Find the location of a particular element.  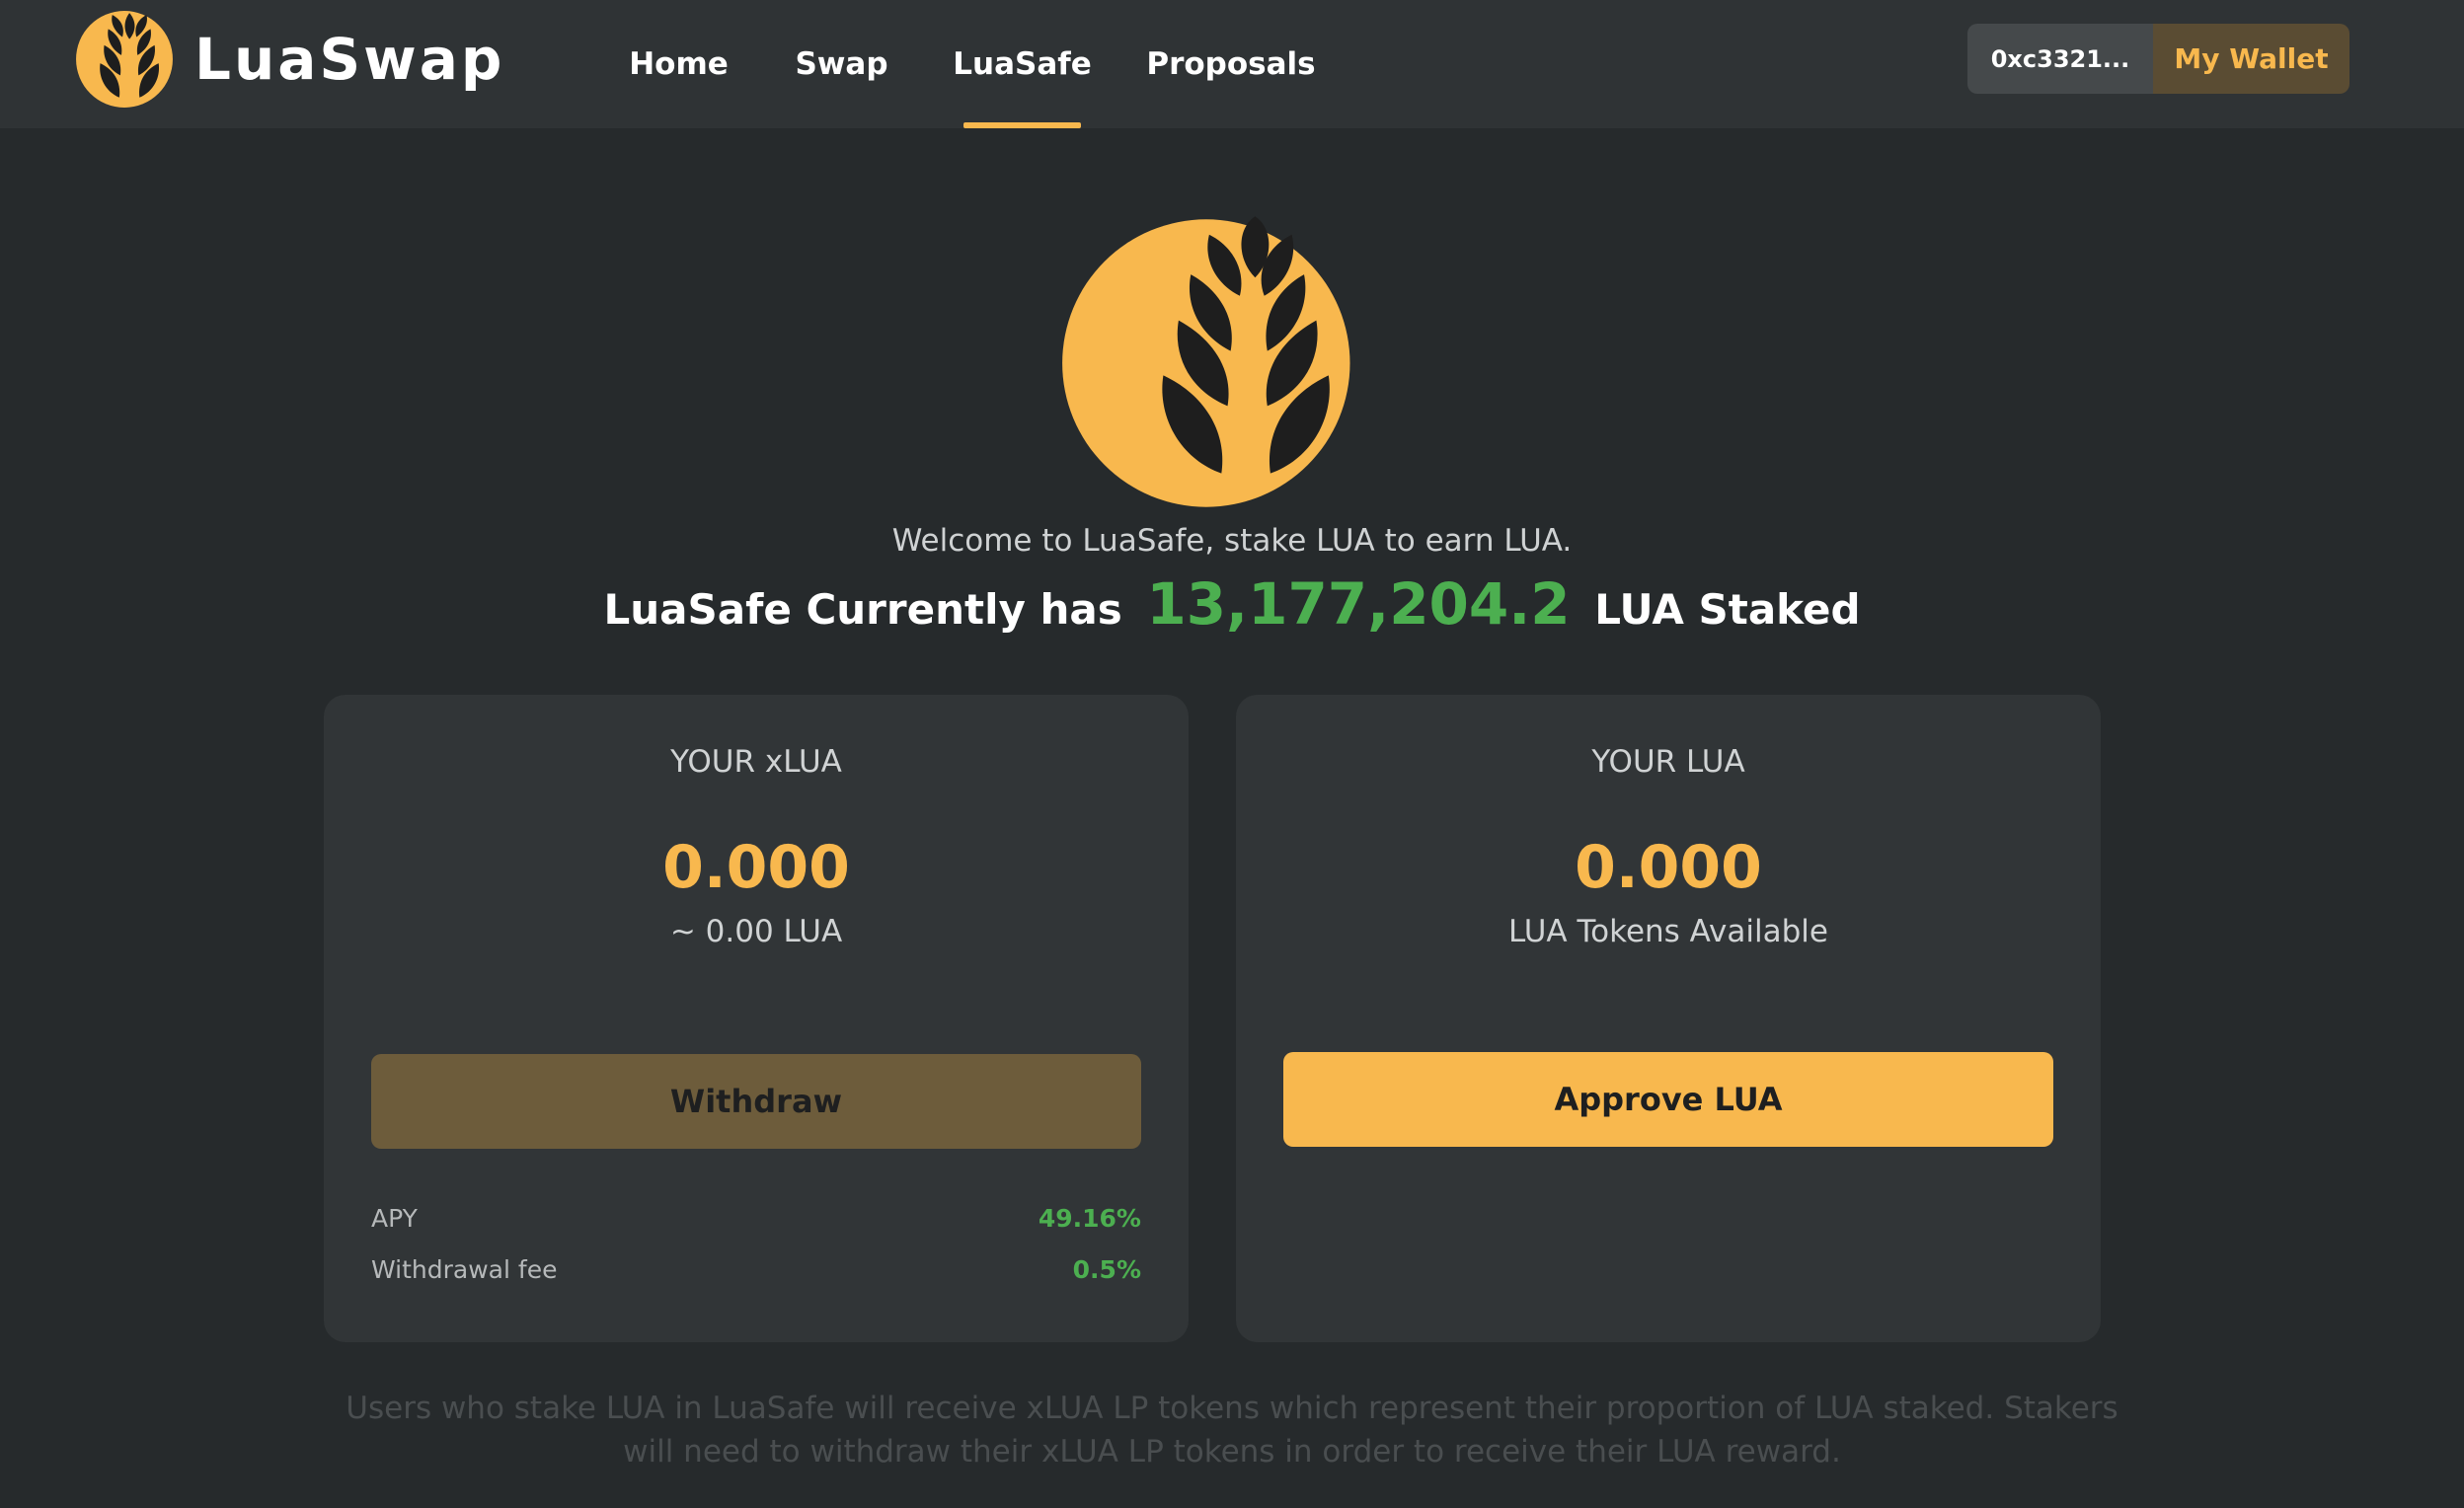

withdrawal-fee-value: 0.5% is located at coordinates (1106, 1269).